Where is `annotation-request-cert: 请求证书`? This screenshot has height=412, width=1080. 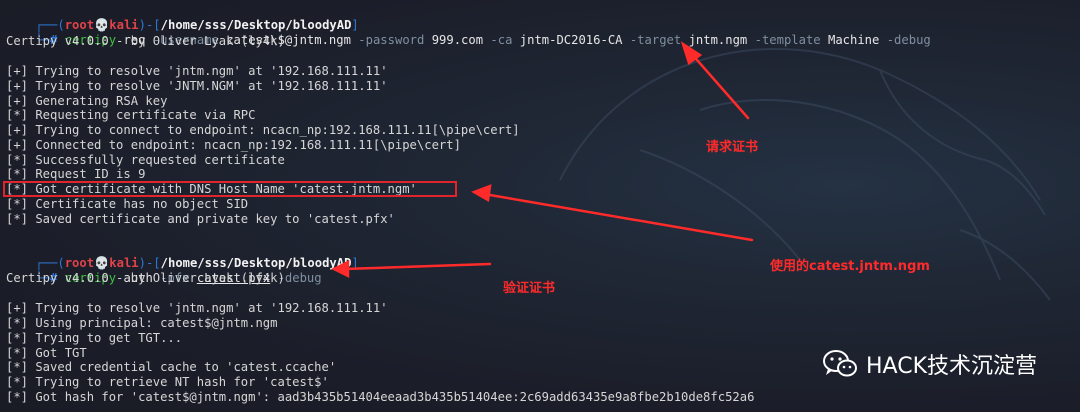 annotation-request-cert: 请求证书 is located at coordinates (732, 147).